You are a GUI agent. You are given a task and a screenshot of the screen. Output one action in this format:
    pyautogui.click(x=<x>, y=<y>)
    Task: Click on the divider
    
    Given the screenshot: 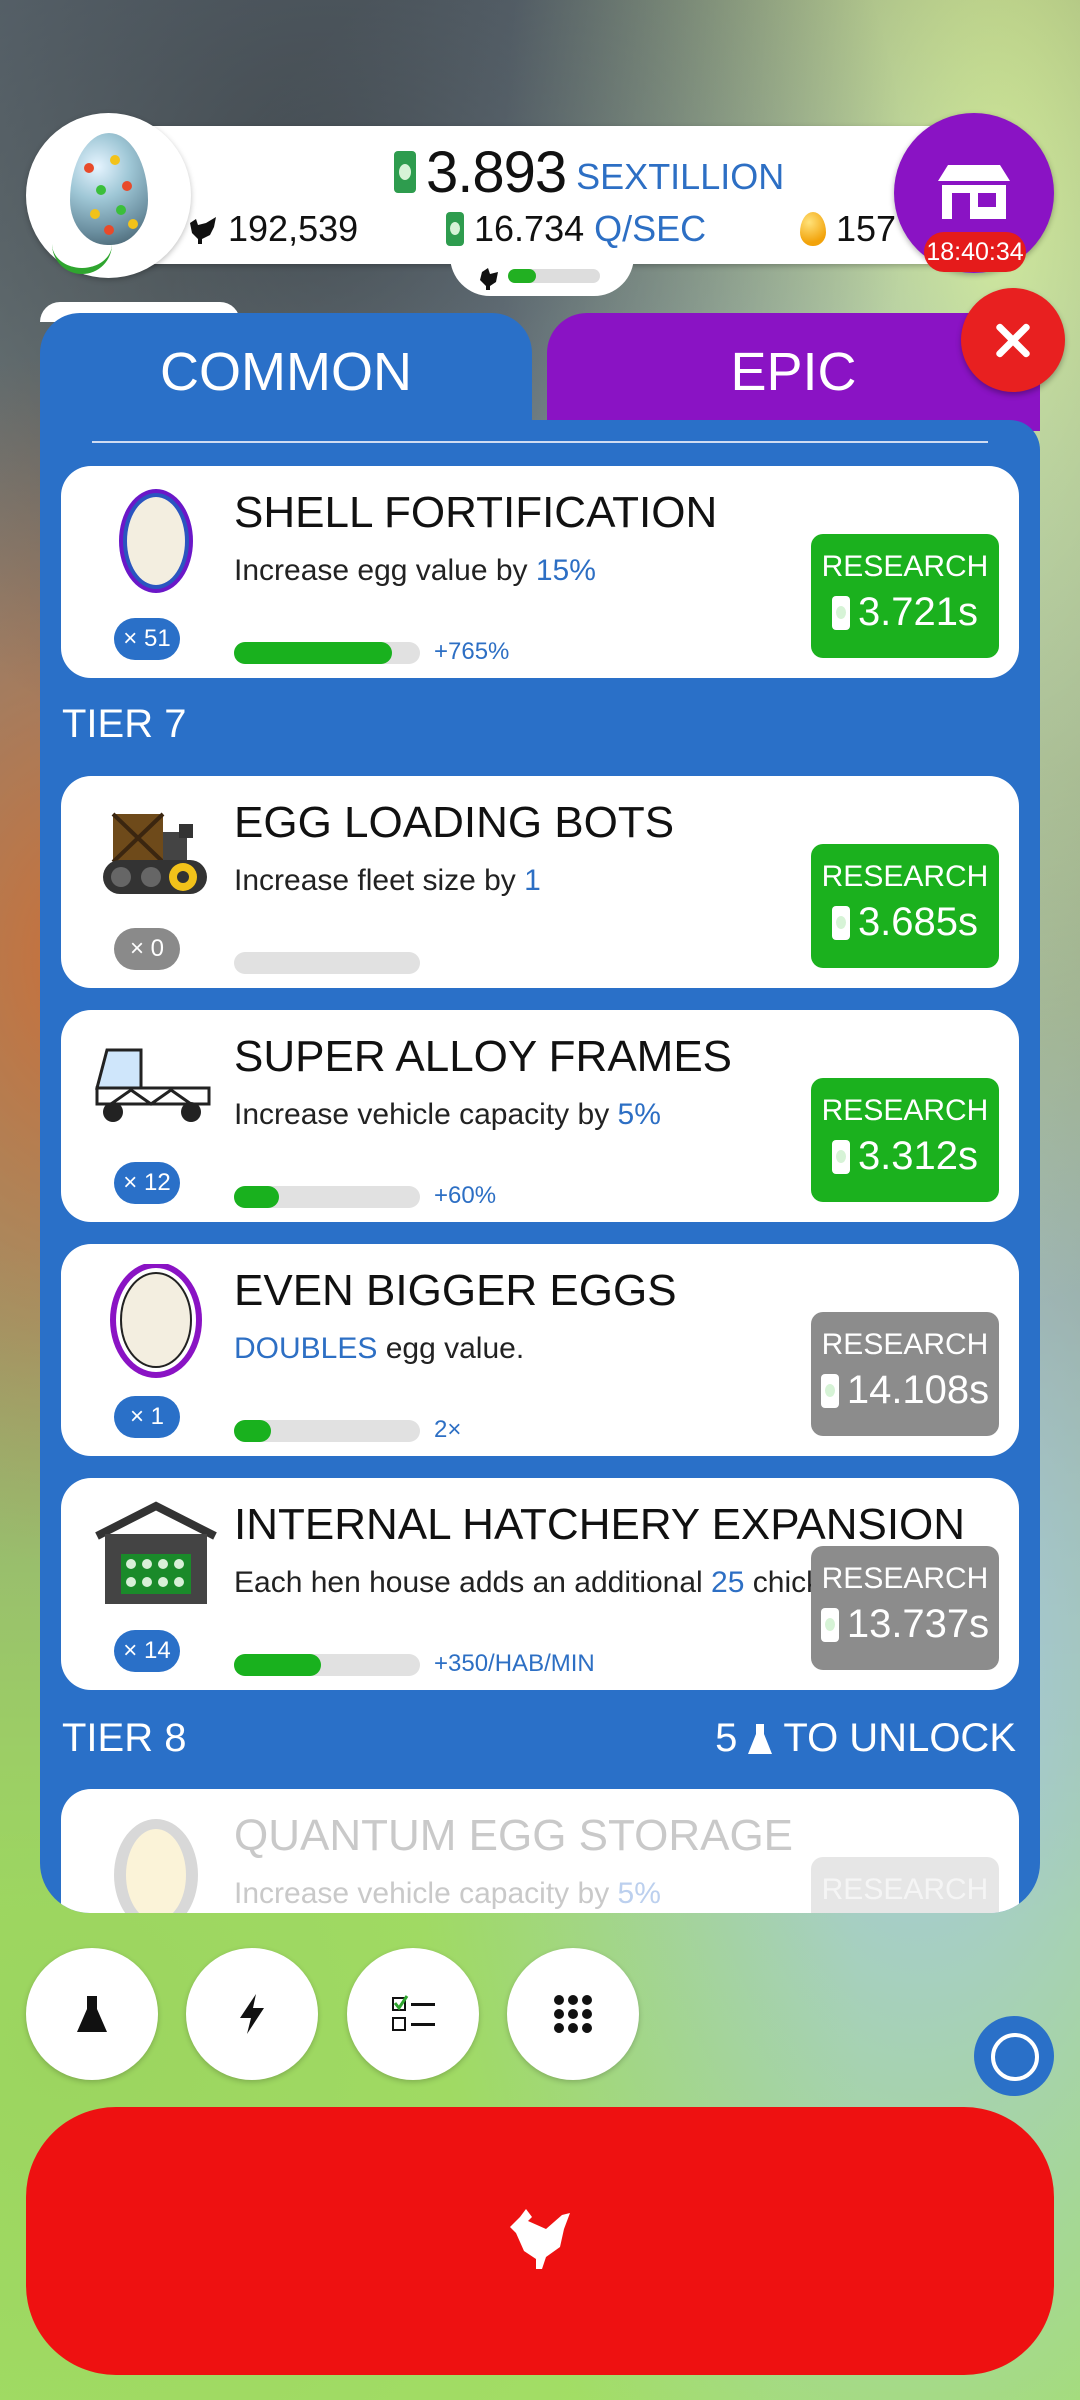 What is the action you would take?
    pyautogui.click(x=540, y=442)
    